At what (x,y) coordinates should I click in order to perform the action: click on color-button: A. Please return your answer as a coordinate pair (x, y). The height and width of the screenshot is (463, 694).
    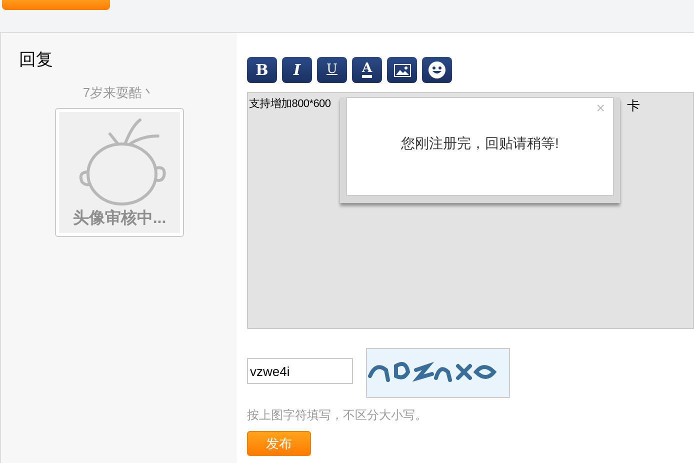
    Looking at the image, I should click on (367, 70).